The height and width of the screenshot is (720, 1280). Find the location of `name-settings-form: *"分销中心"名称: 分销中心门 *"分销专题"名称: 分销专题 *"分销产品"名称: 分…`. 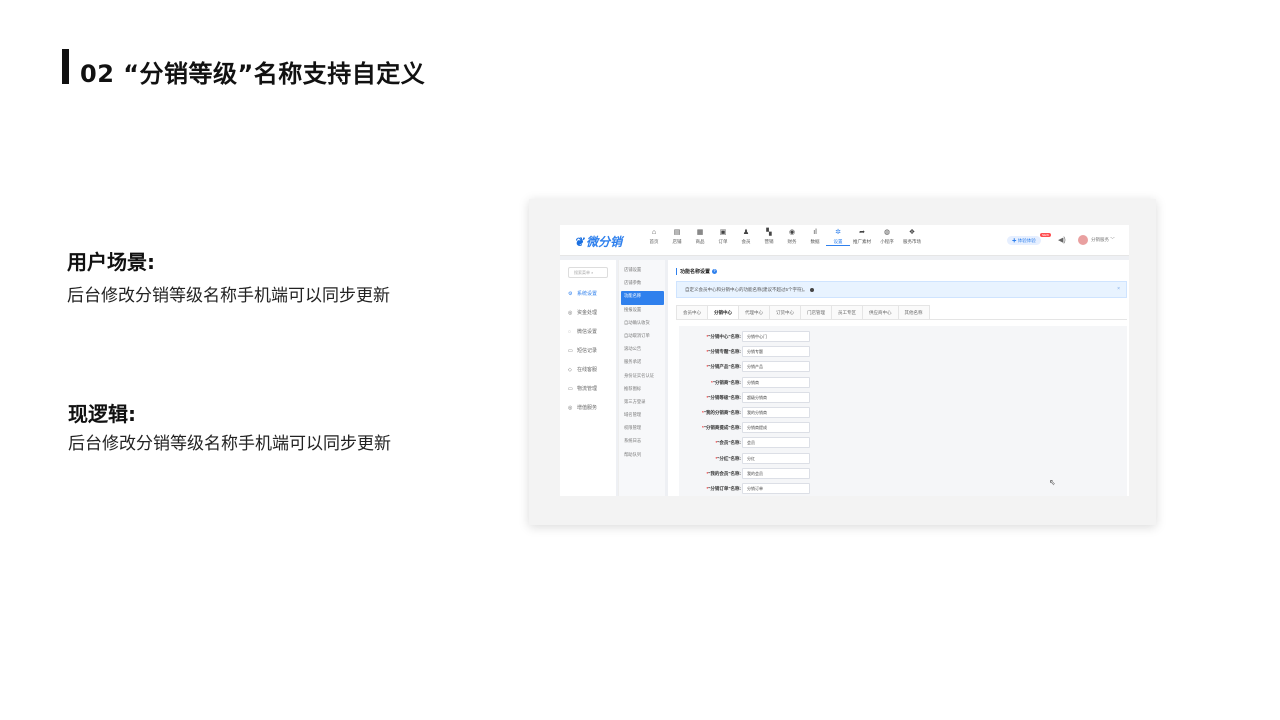

name-settings-form: *"分销中心"名称: 分销中心门 *"分销专题"名称: 分销专题 *"分销产品"名称: 分… is located at coordinates (903, 411).